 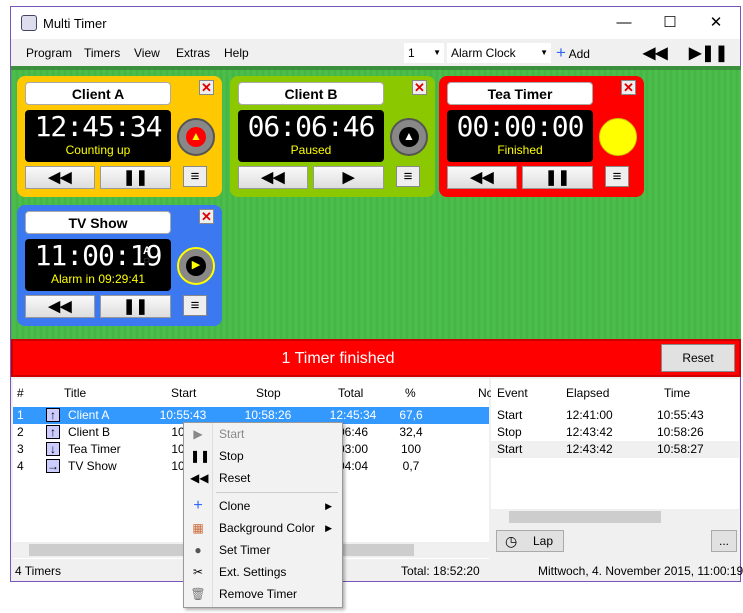 What do you see at coordinates (198, 505) in the screenshot?
I see `plus-icon: +` at bounding box center [198, 505].